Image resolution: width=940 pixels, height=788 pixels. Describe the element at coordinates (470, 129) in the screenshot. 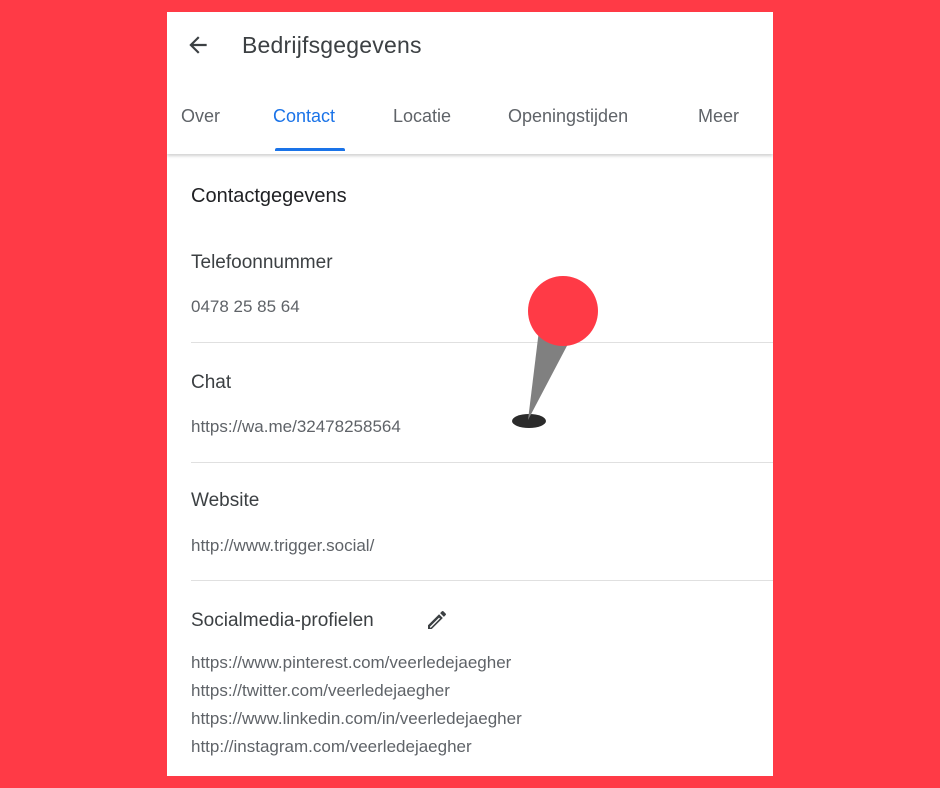

I see `tab-bar: Over Contact Locatie Openingstijden Meer` at that location.